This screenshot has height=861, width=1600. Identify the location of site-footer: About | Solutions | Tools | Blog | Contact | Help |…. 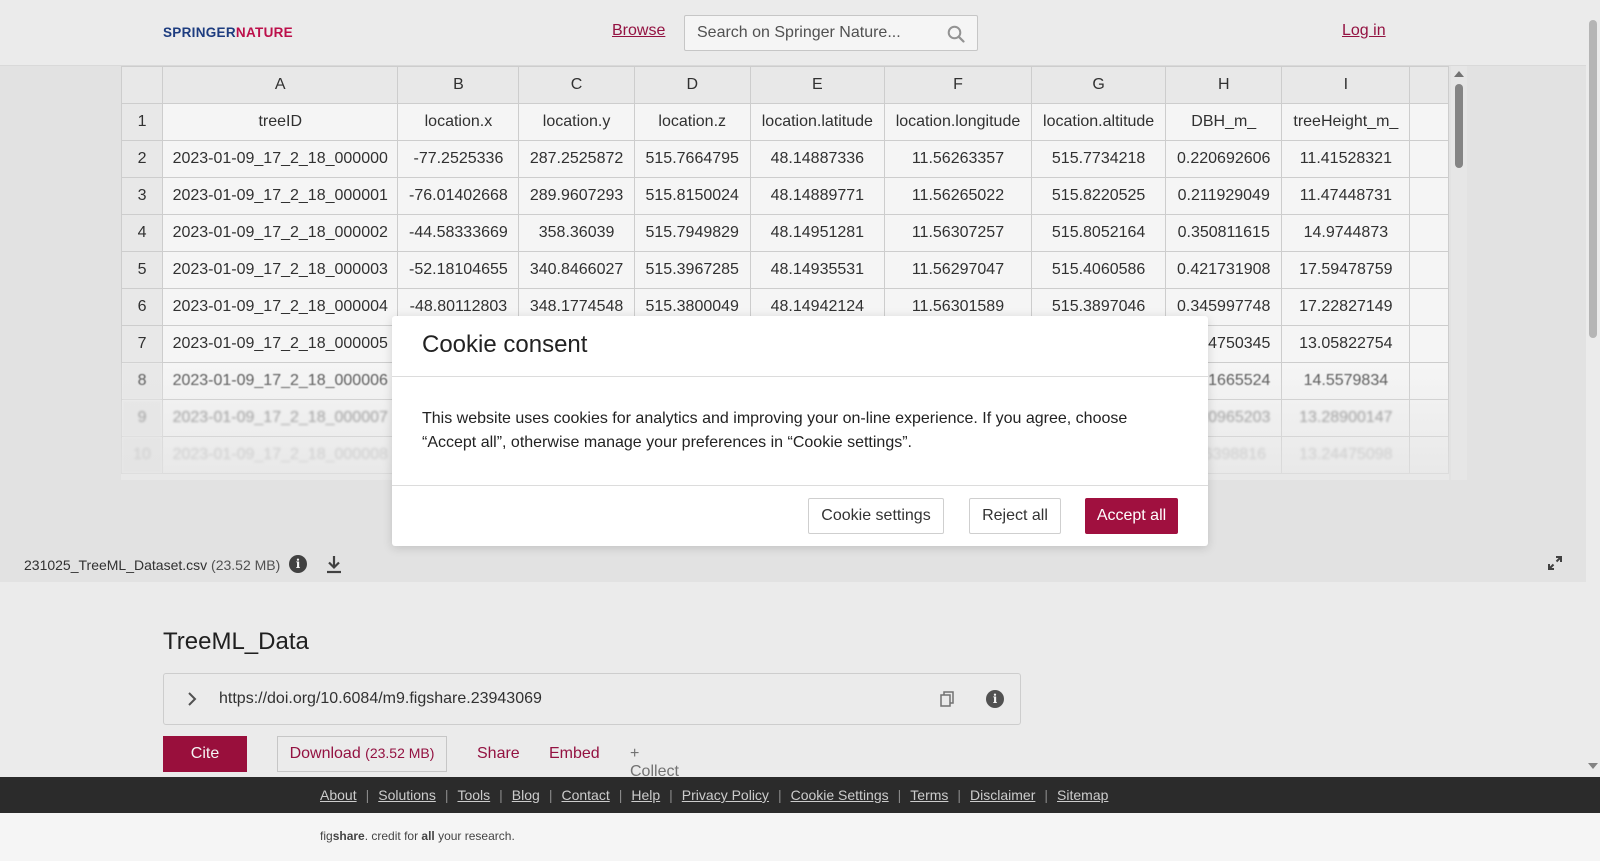
(800, 795).